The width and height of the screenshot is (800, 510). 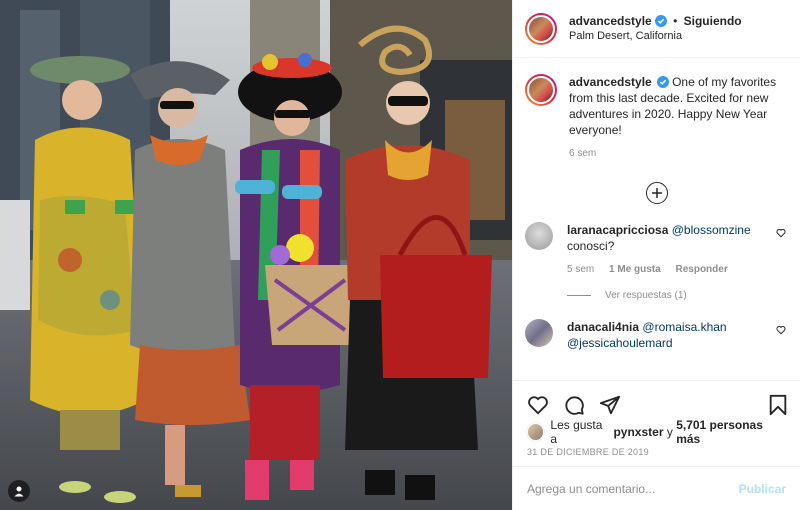 I want to click on heart-icon, so click(x=538, y=405).